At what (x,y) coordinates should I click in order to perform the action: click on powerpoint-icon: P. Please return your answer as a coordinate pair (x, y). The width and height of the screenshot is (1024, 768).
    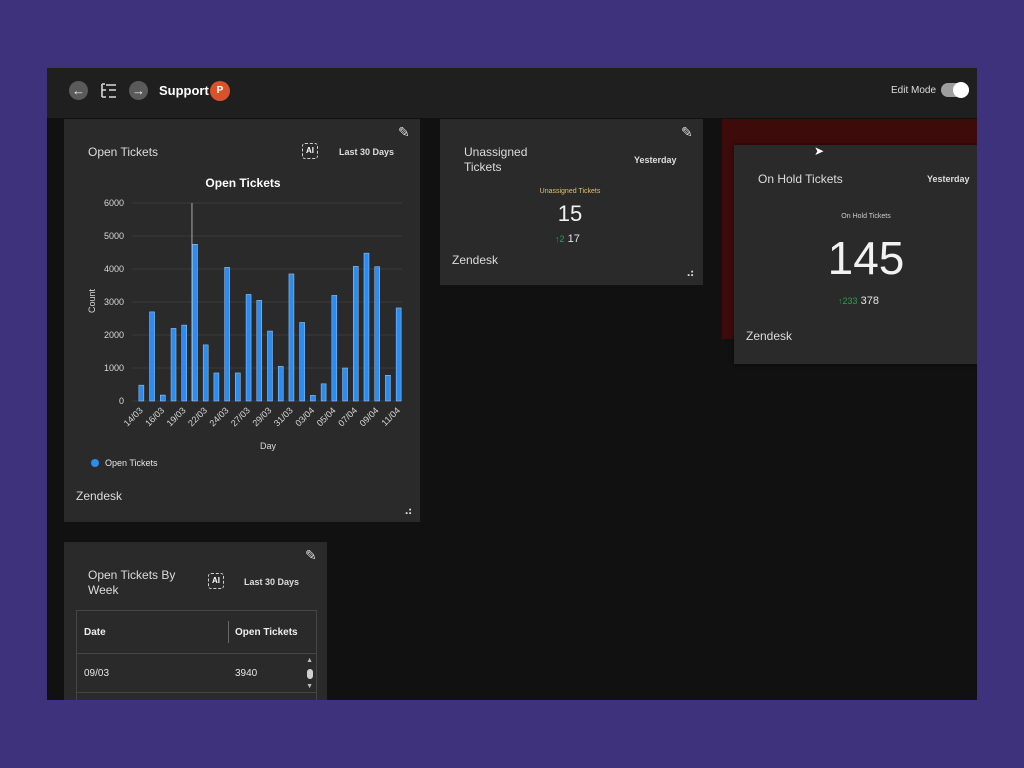
    Looking at the image, I should click on (220, 90).